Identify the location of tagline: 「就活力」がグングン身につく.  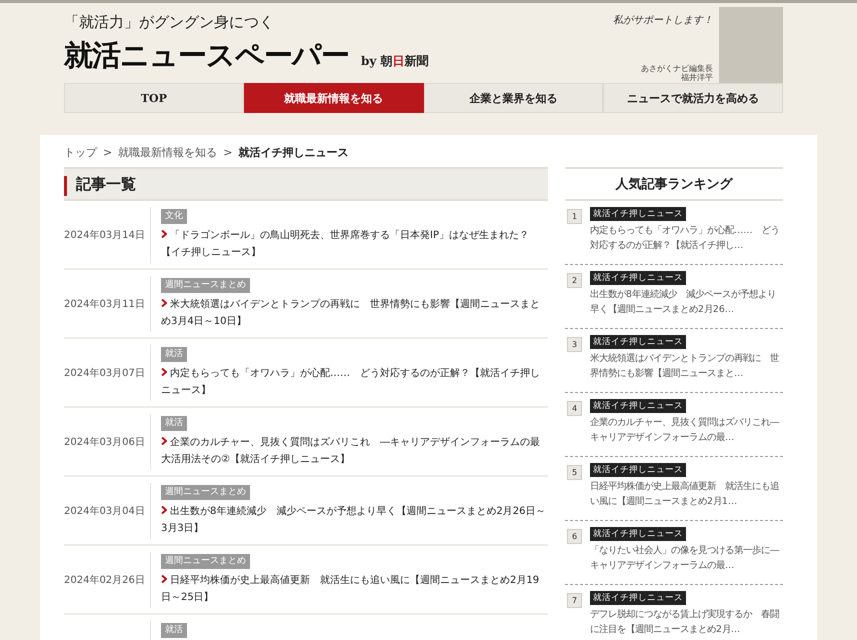
(169, 22).